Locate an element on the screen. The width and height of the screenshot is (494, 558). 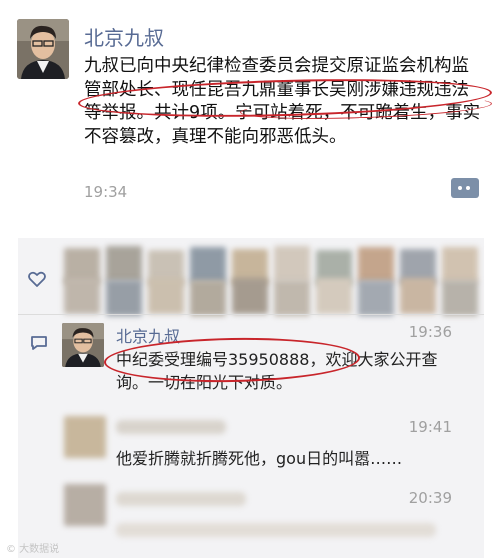
comment-more-icon is located at coordinates (460, 188).